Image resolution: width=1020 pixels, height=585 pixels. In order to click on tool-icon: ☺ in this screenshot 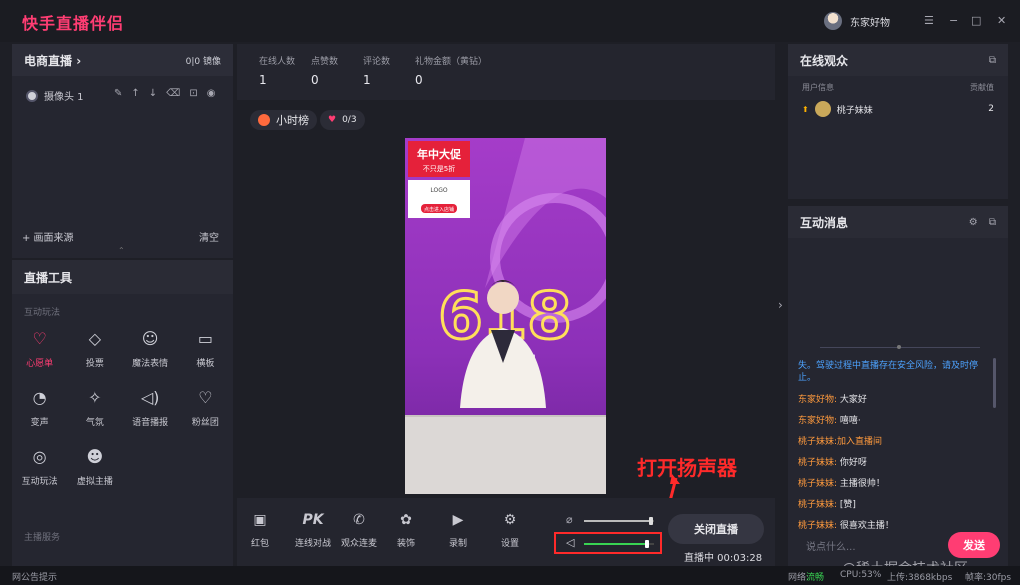, I will do `click(150, 338)`.